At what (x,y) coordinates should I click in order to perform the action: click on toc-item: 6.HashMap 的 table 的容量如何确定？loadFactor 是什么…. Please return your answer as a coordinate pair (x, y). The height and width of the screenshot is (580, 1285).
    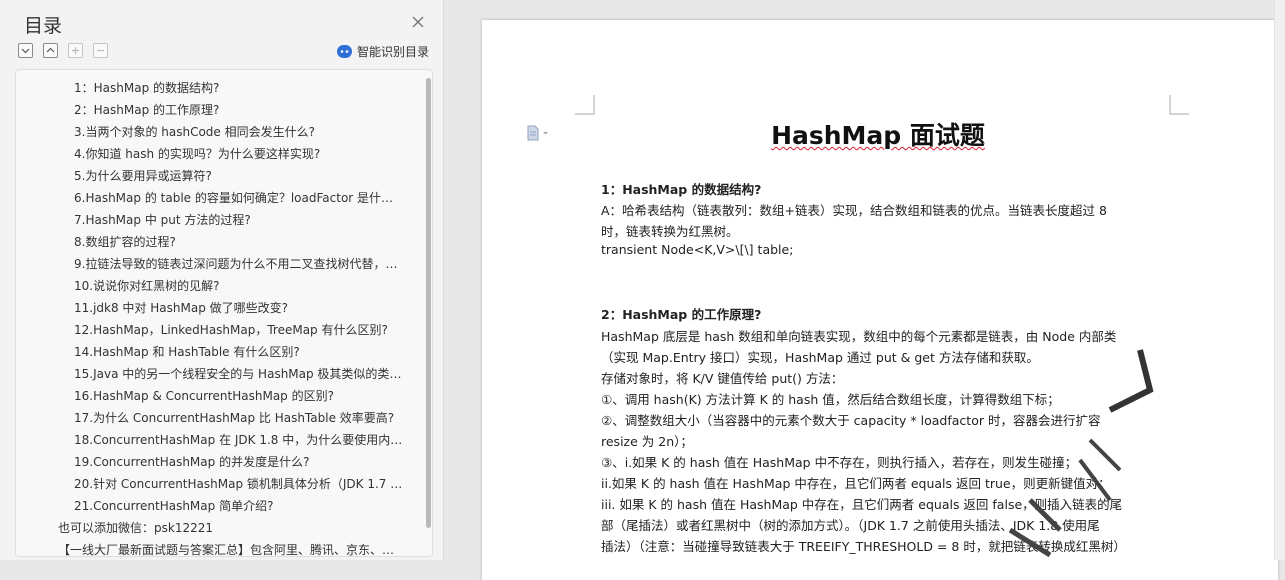
    Looking at the image, I should click on (239, 197).